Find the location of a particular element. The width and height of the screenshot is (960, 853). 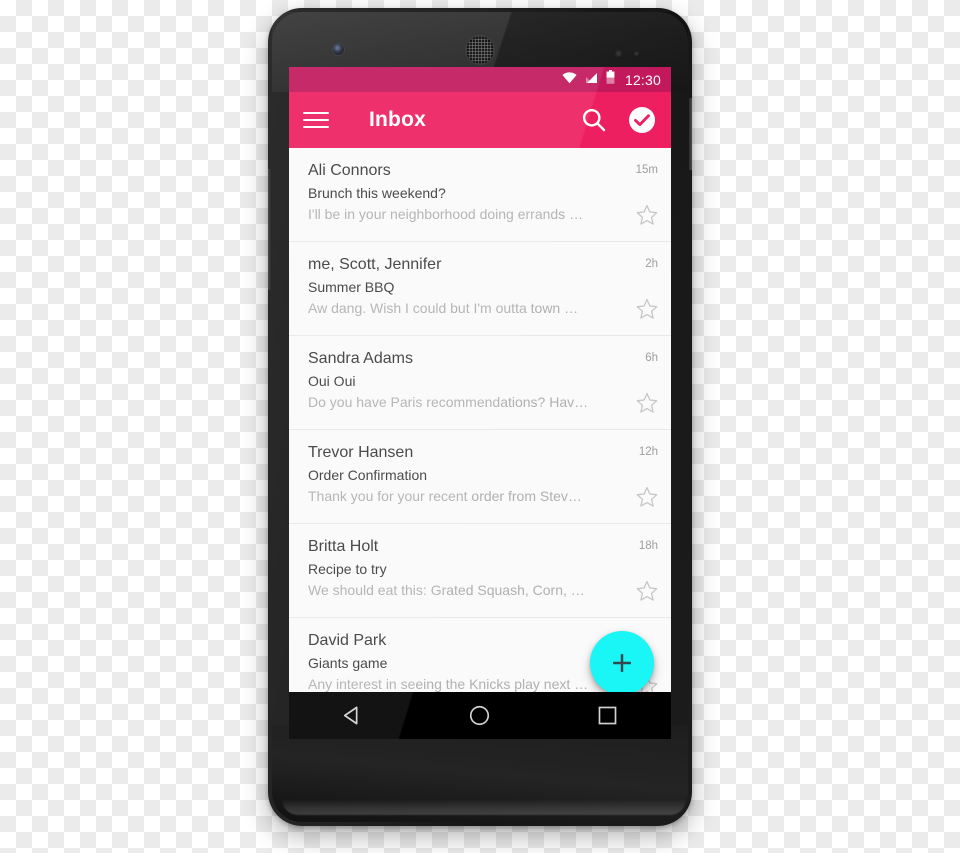

sender-name: Ali Connors is located at coordinates (349, 170).